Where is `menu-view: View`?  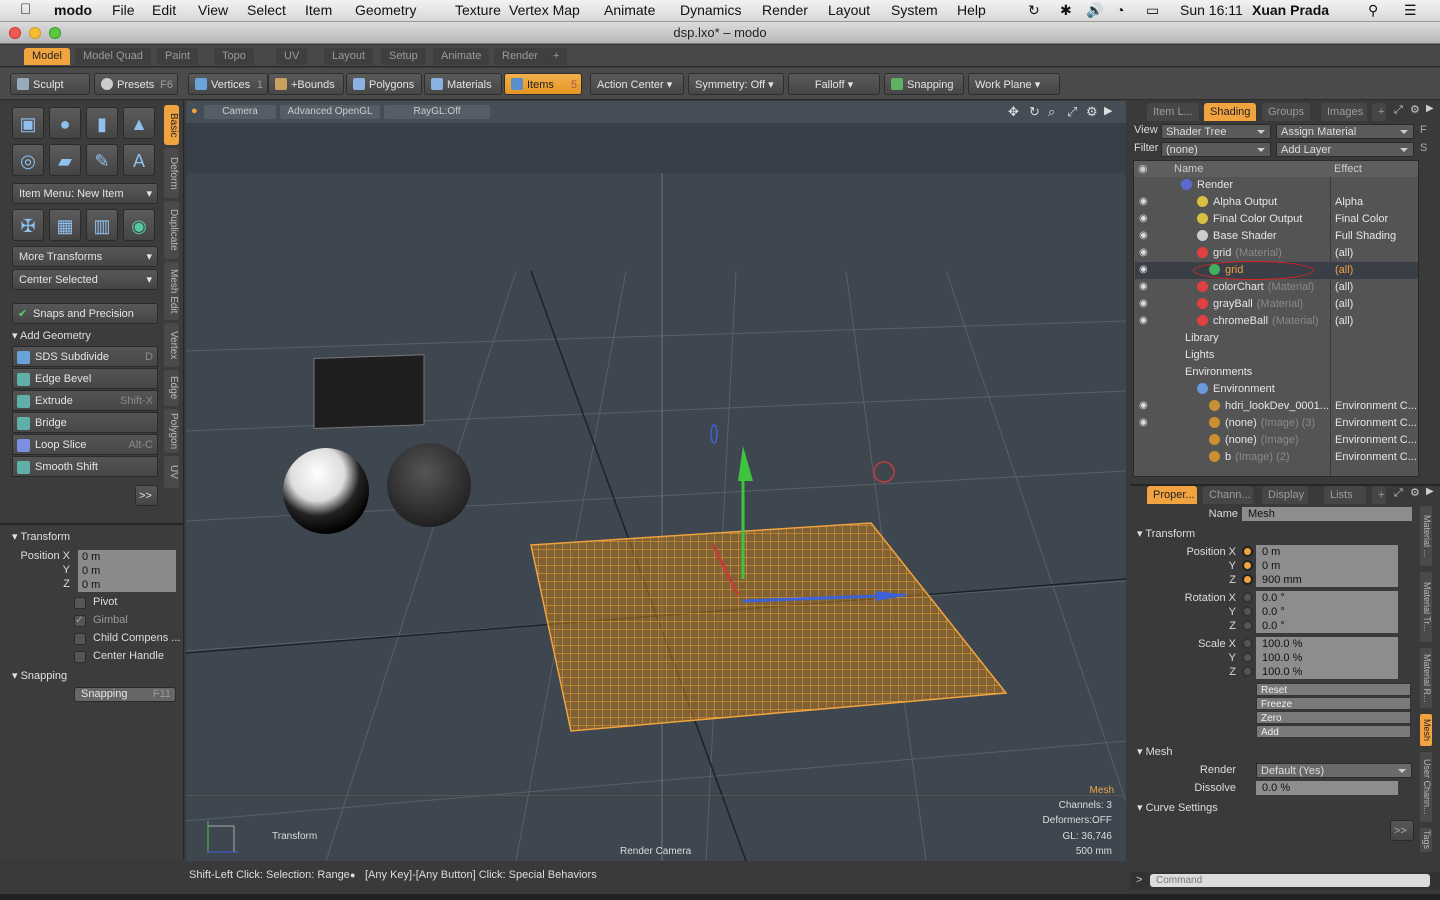
menu-view: View is located at coordinates (213, 10).